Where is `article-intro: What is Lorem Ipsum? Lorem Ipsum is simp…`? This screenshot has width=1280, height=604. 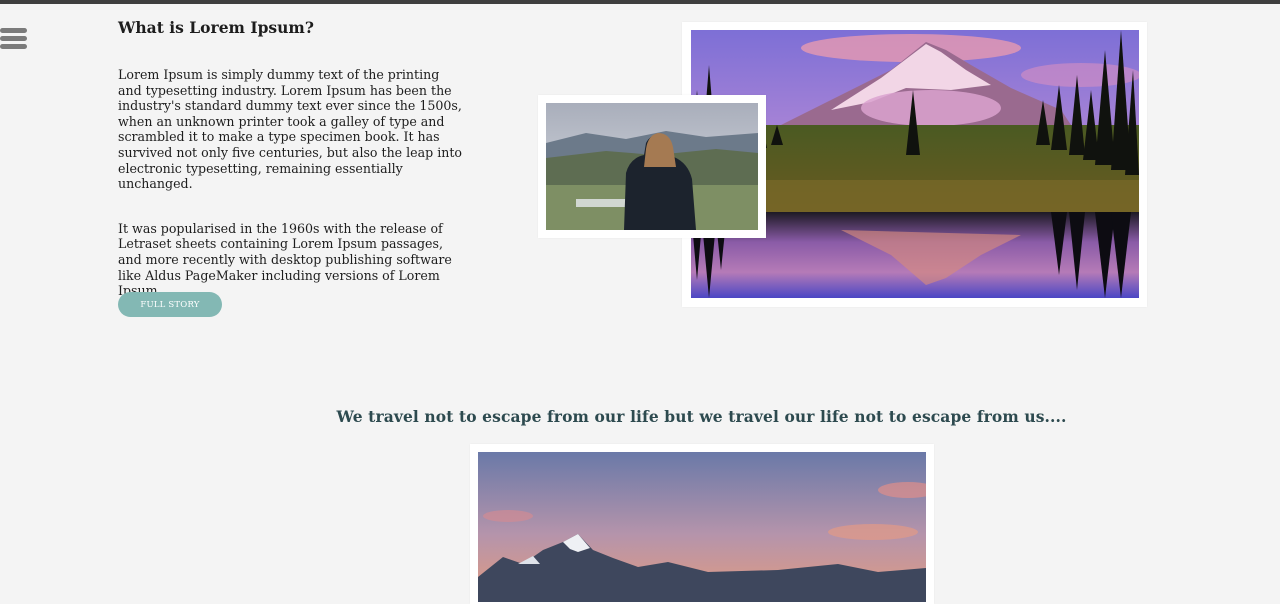
article-intro: What is Lorem Ipsum? Lorem Ipsum is simp… is located at coordinates (290, 158).